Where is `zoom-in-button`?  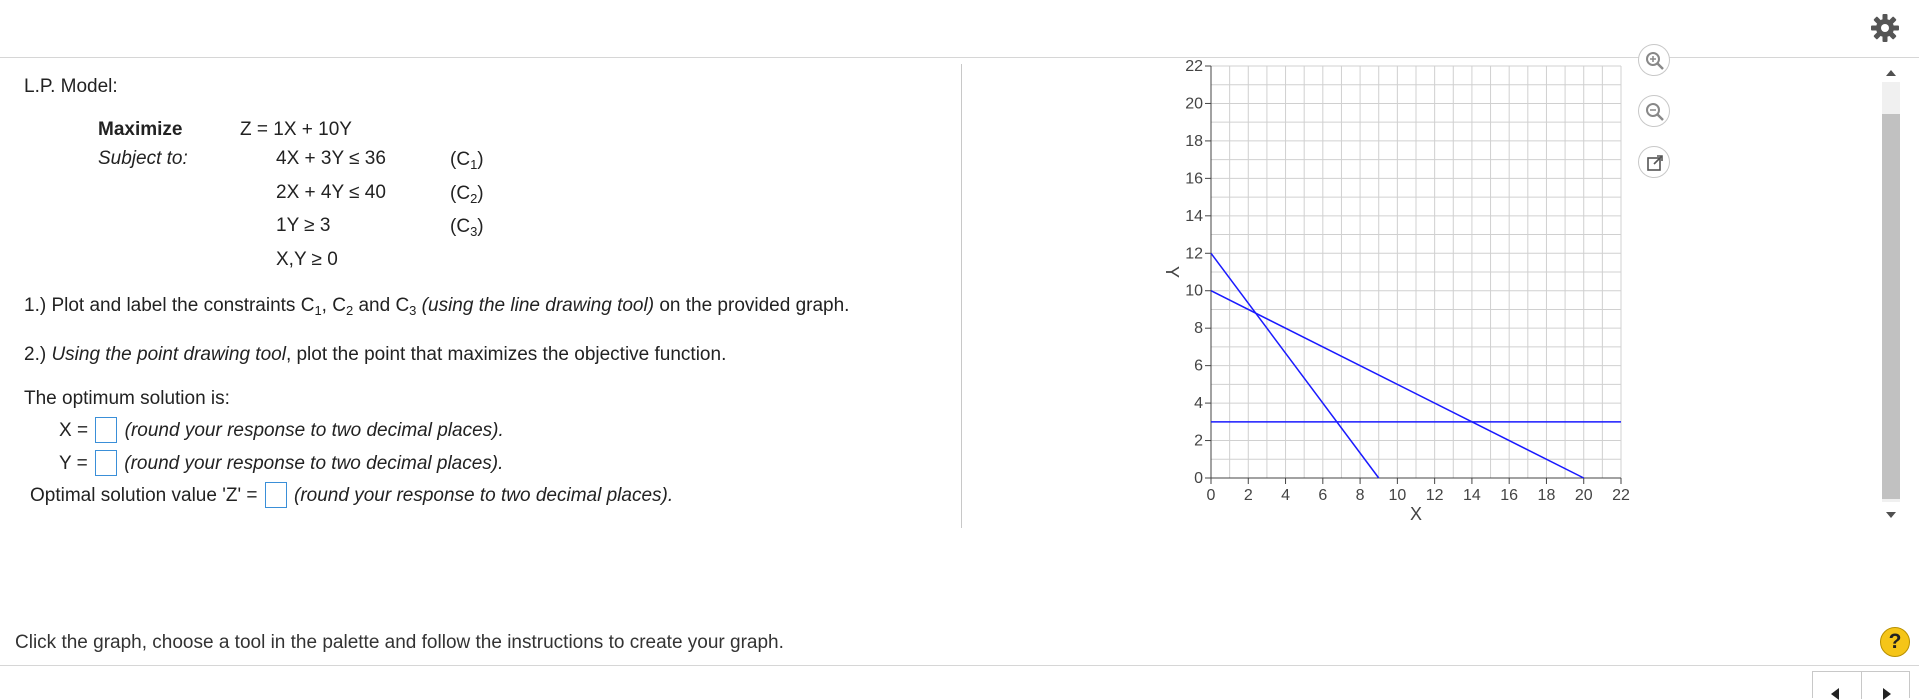 zoom-in-button is located at coordinates (1654, 60).